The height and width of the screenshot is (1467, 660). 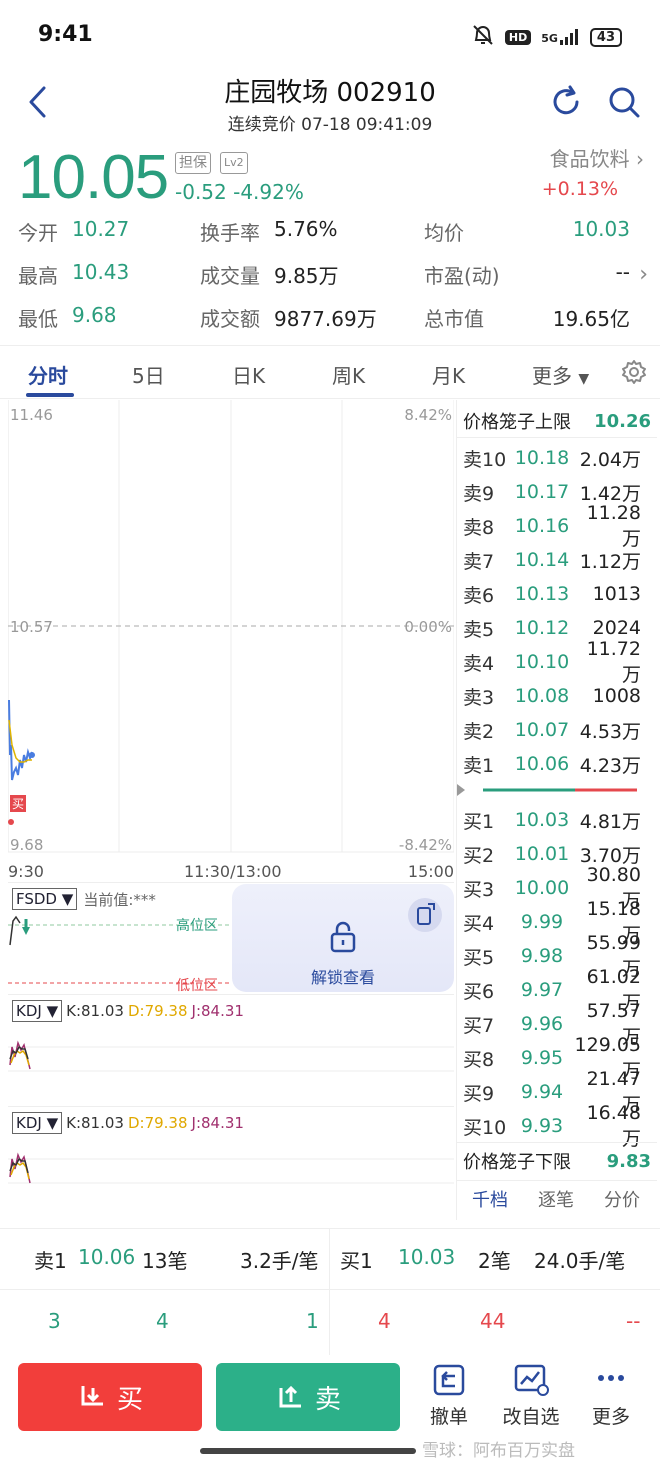 I want to click on mute-icon, so click(x=483, y=37).